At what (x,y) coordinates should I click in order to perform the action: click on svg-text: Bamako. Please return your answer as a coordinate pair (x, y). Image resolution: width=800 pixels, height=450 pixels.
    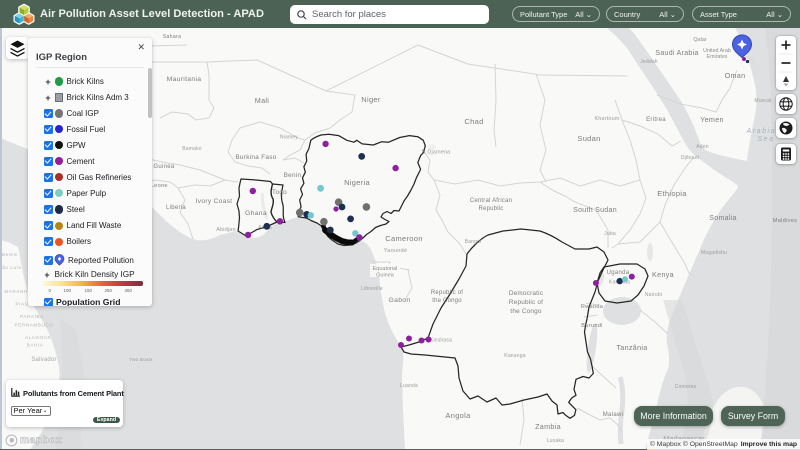
    Looking at the image, I should click on (192, 149).